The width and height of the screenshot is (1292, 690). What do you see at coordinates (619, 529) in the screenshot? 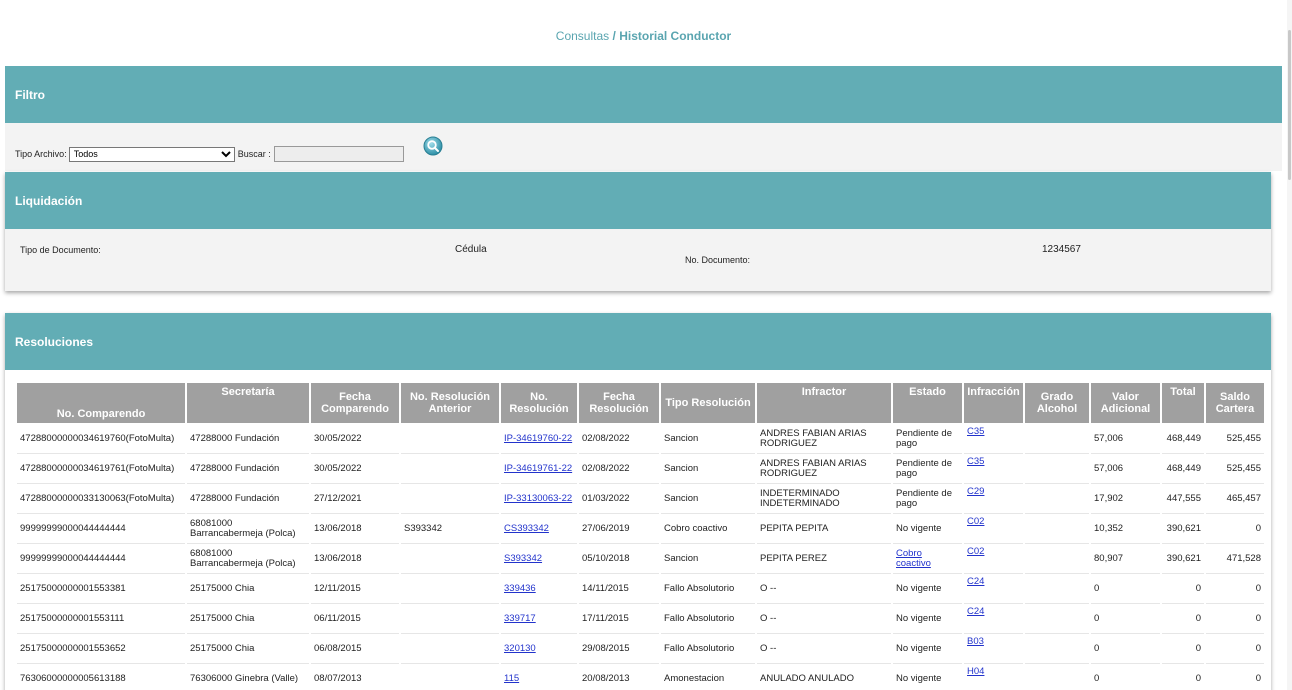
I see `fecha-resolucion-cell: 27/06/2019` at bounding box center [619, 529].